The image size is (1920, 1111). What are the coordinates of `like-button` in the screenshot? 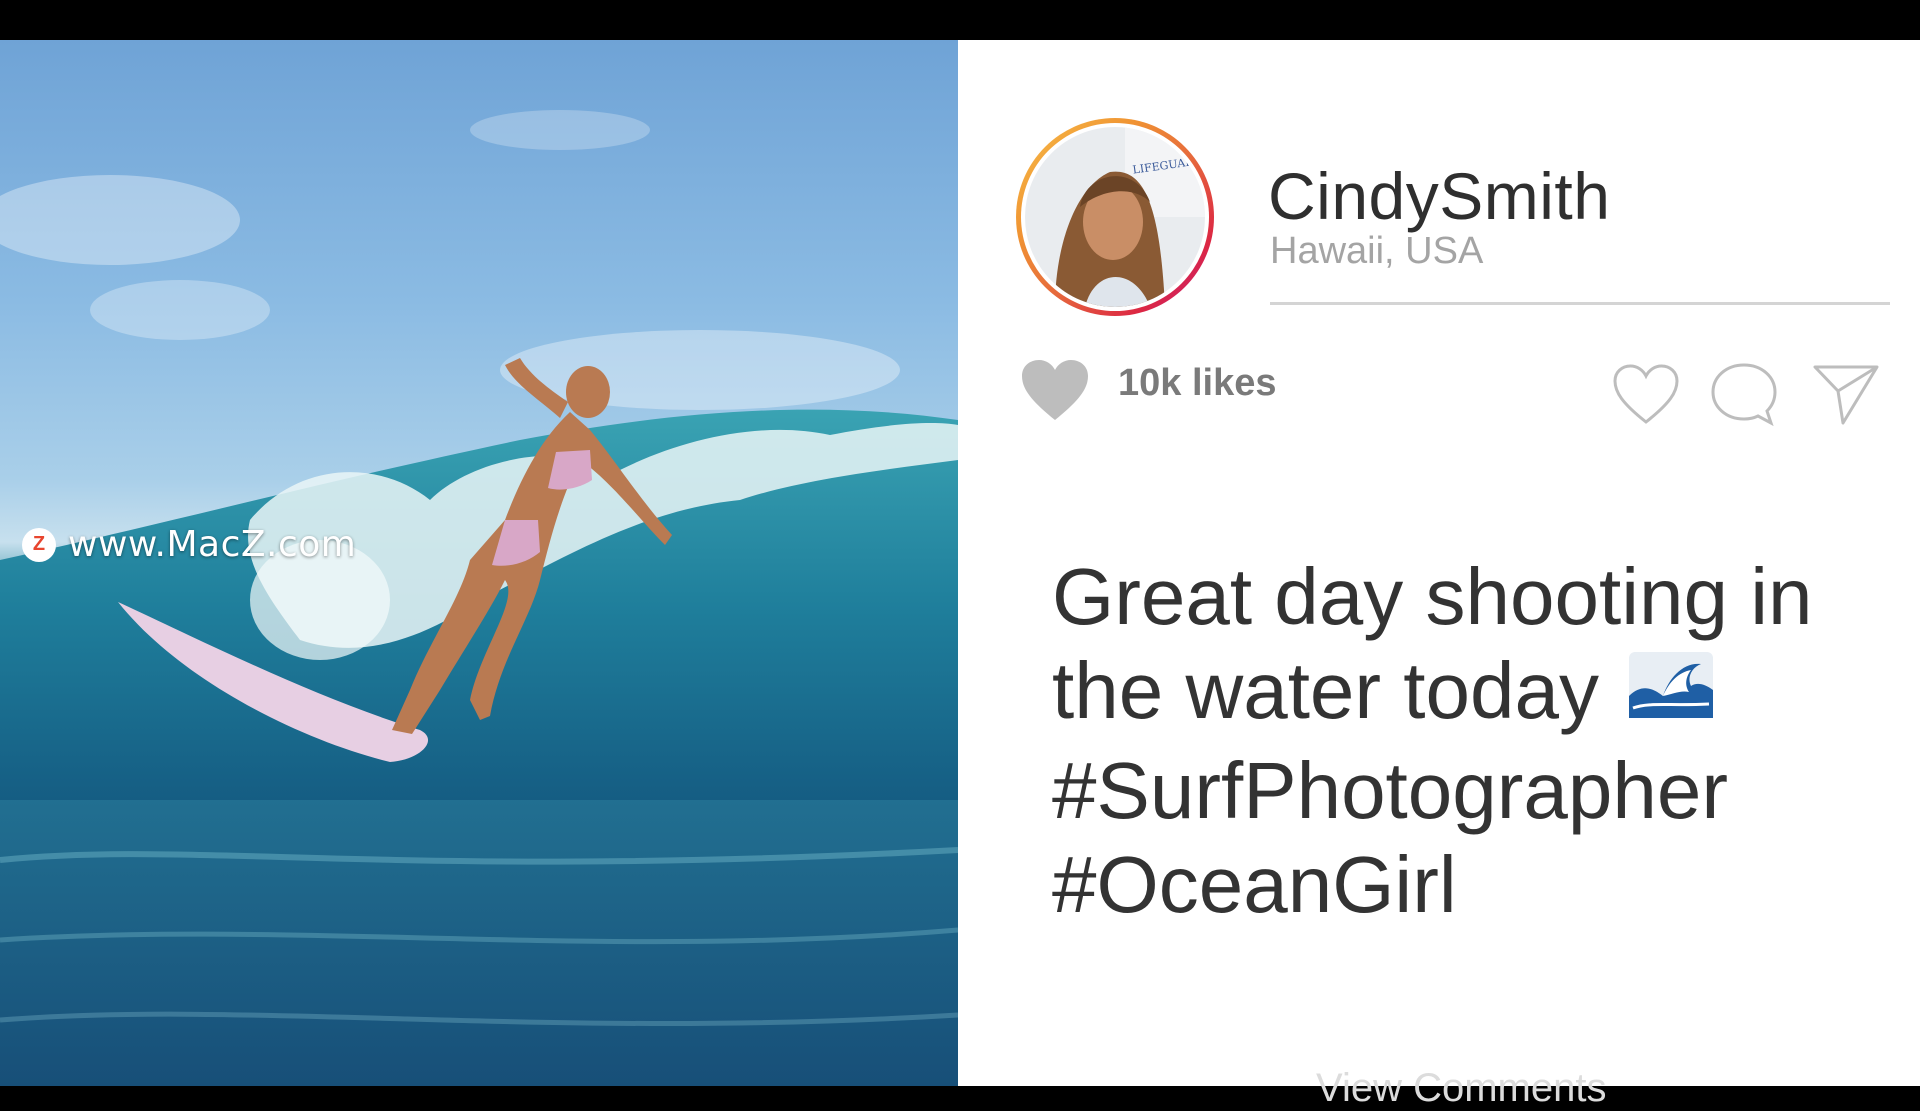 It's located at (1646, 394).